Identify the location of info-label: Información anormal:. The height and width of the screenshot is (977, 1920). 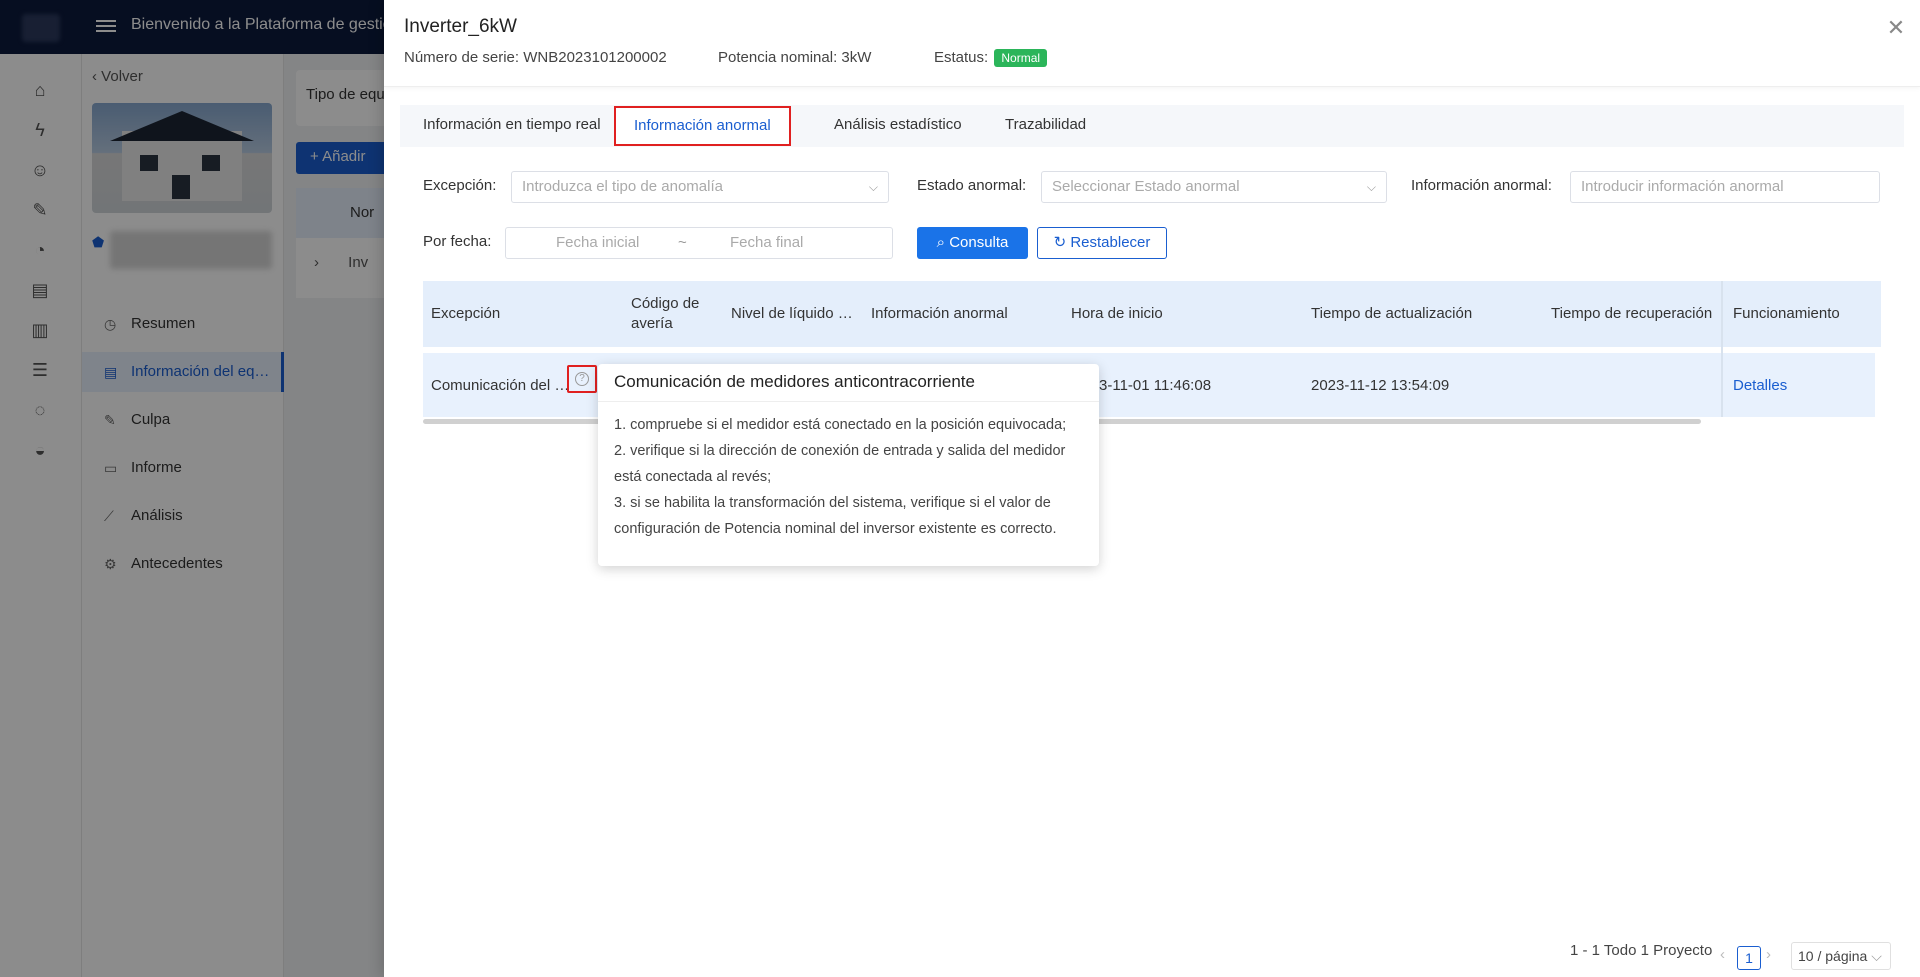
(1481, 185).